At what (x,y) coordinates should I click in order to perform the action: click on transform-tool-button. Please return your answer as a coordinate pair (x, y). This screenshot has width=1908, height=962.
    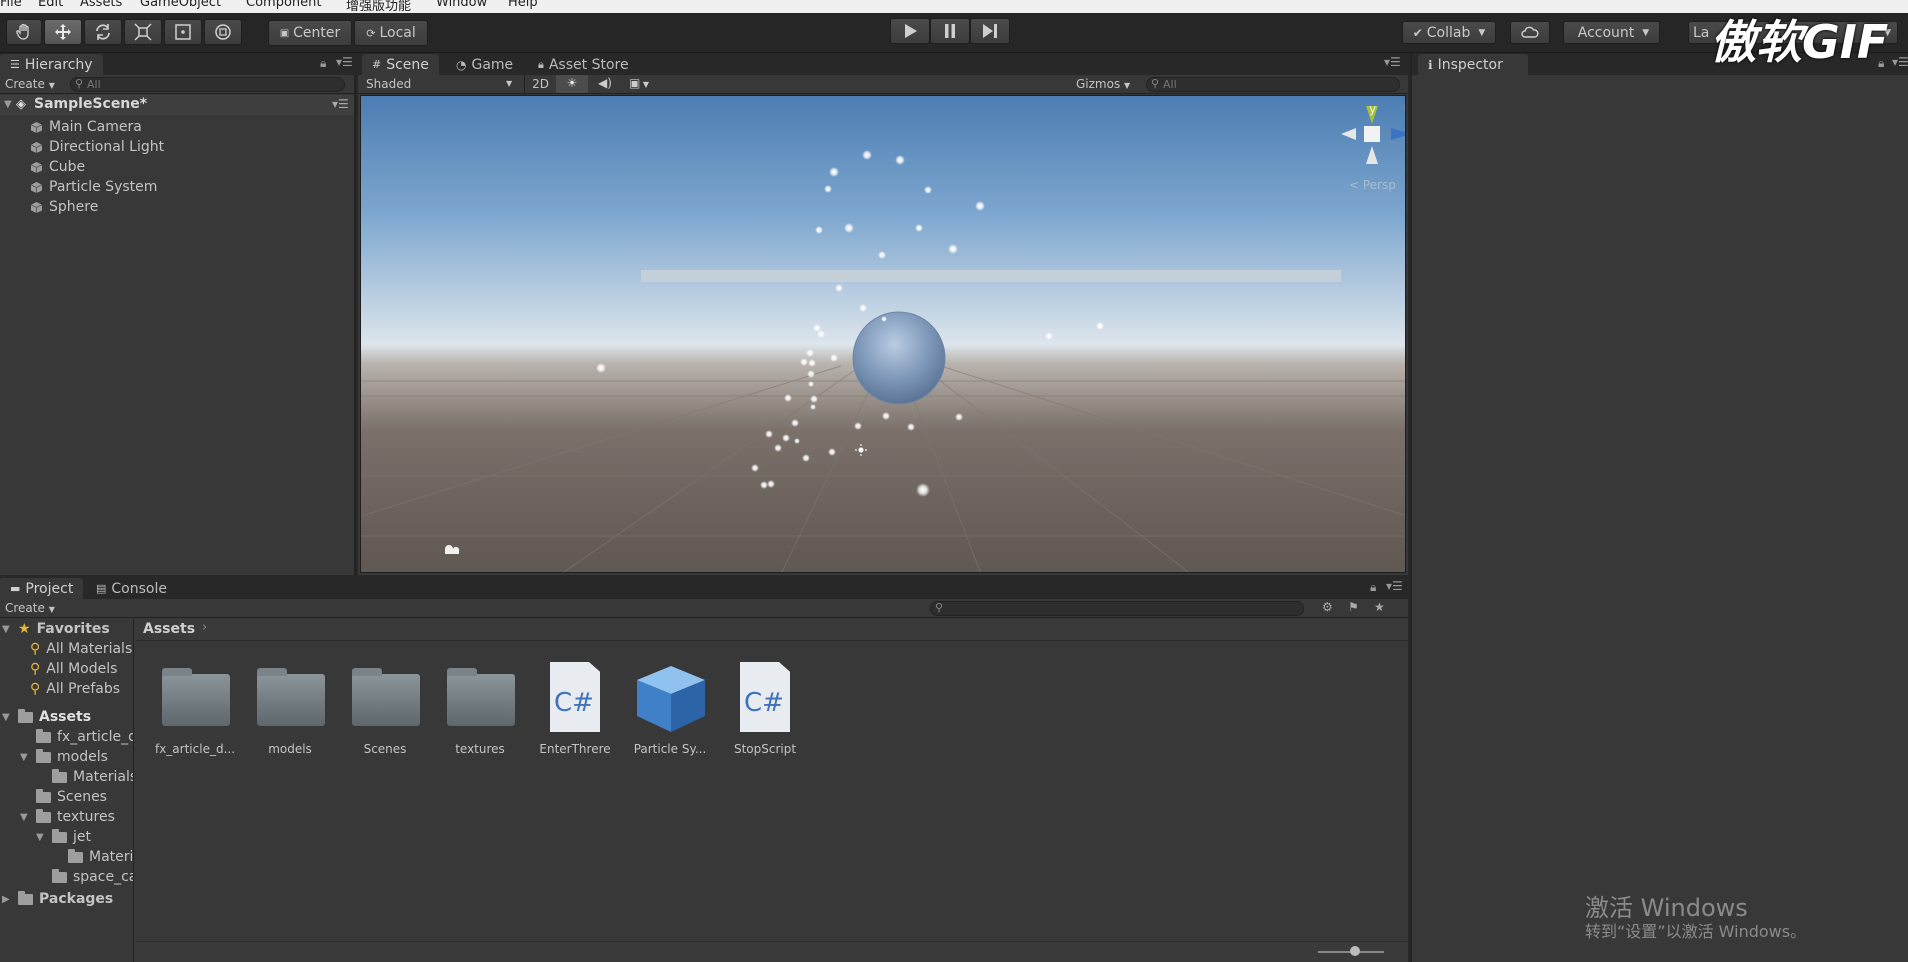
    Looking at the image, I should click on (223, 32).